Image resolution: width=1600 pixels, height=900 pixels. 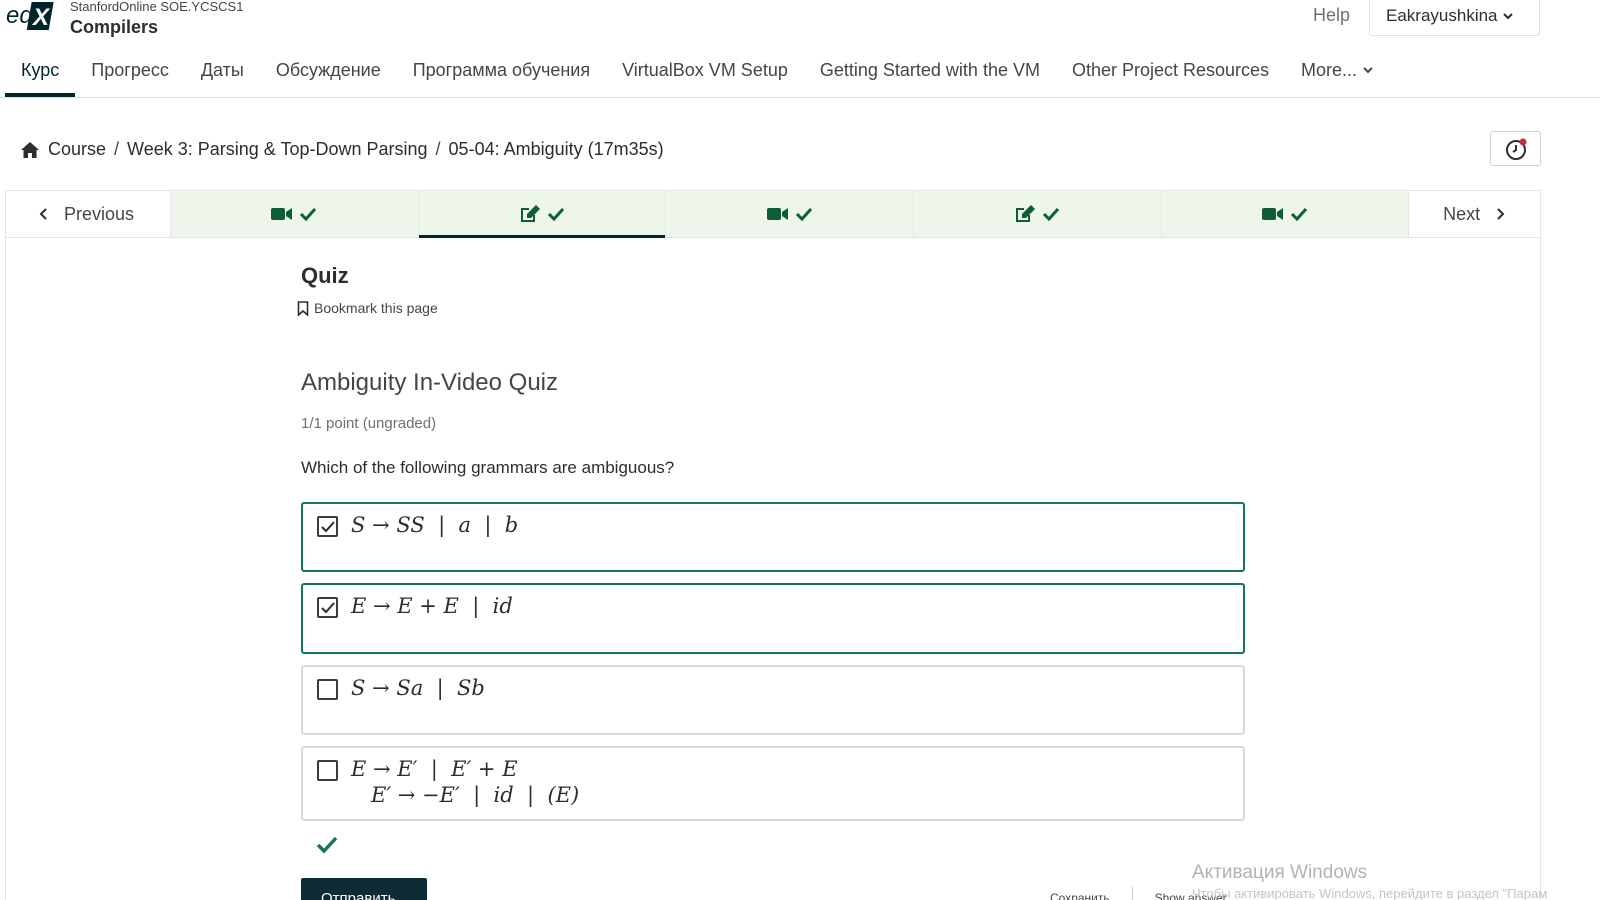 I want to click on tab-label: Курс, so click(x=40, y=70).